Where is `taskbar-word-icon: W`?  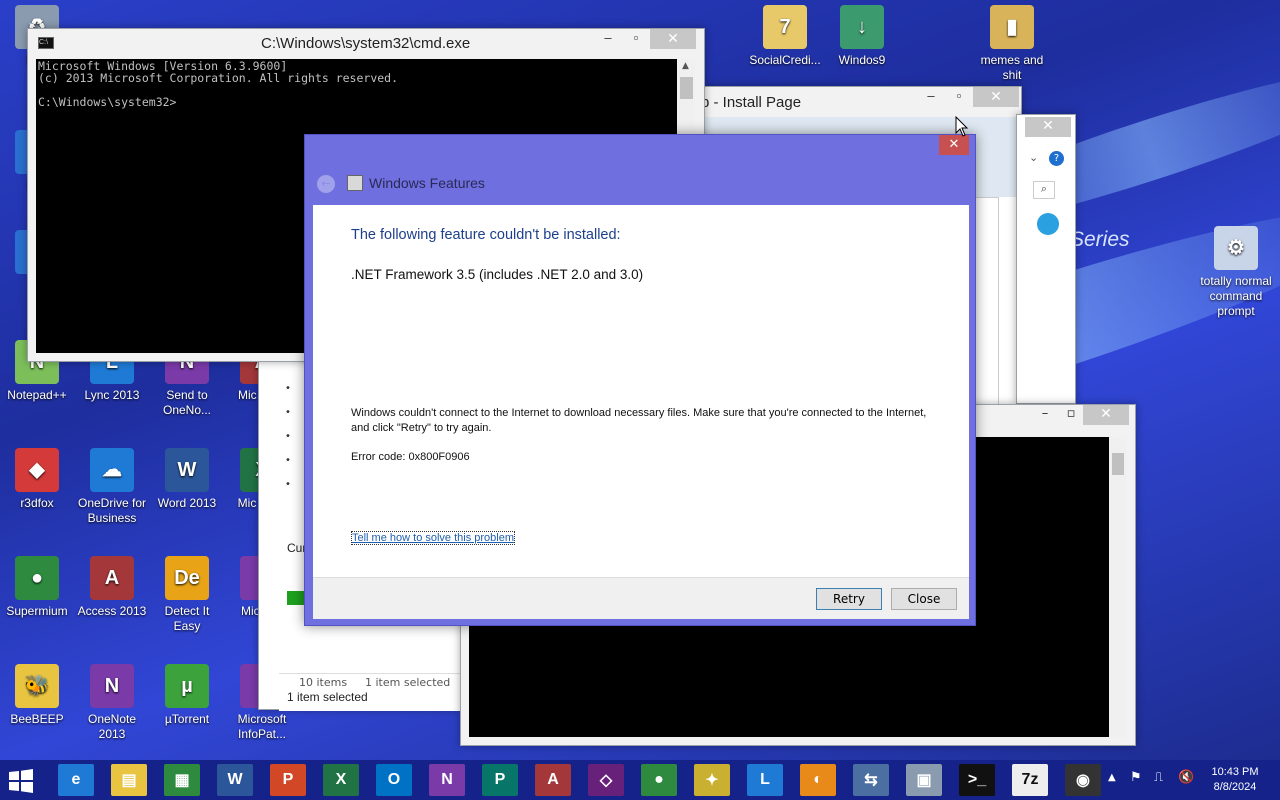
taskbar-word-icon: W is located at coordinates (235, 780).